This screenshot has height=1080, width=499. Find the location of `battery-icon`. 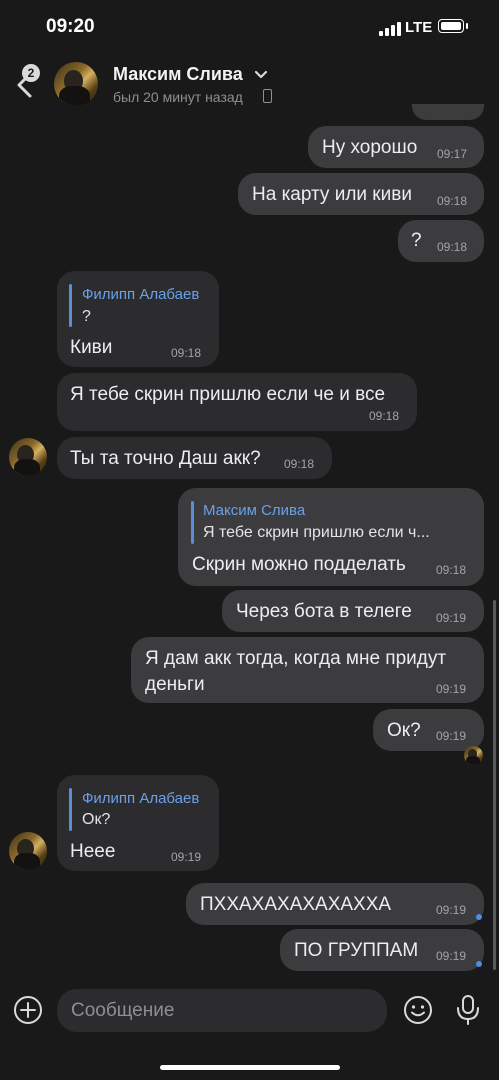

battery-icon is located at coordinates (451, 26).